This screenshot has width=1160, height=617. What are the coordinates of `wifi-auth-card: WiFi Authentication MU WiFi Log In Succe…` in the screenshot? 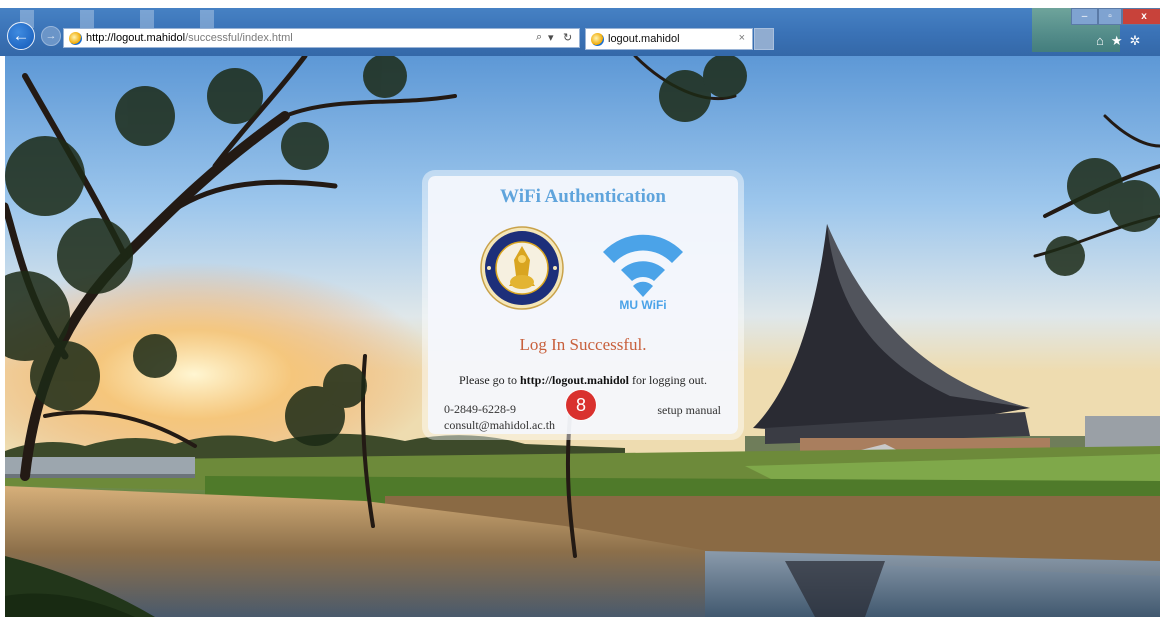 It's located at (583, 305).